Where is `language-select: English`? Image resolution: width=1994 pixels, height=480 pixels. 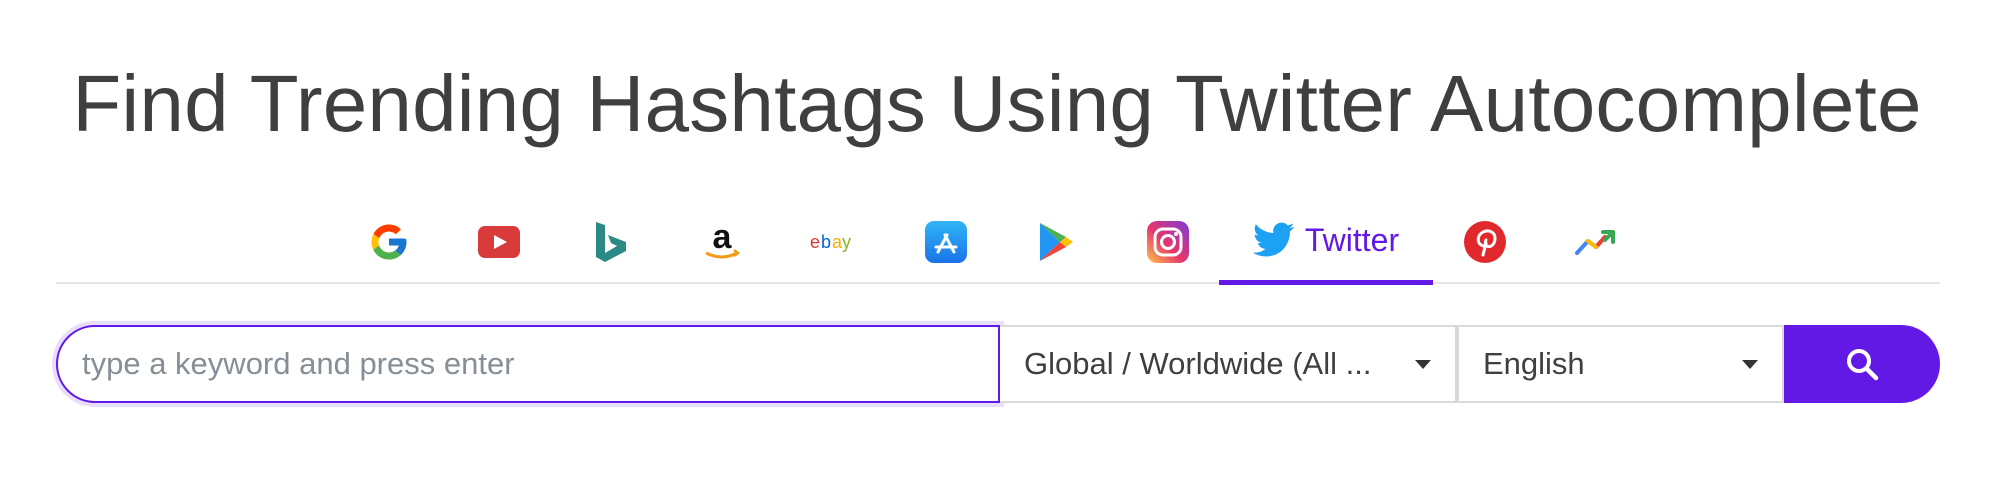 language-select: English is located at coordinates (1620, 364).